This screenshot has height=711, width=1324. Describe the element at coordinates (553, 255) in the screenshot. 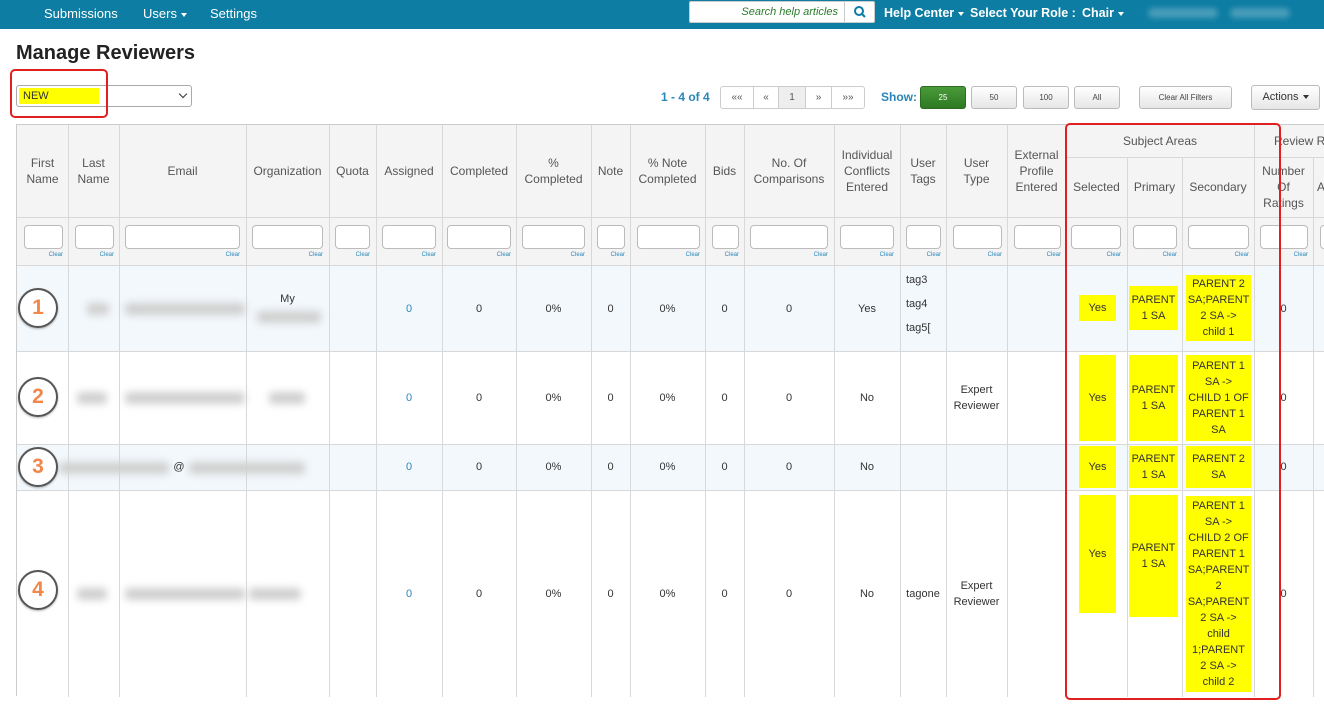

I see `clear-pct-completed: Clear` at that location.